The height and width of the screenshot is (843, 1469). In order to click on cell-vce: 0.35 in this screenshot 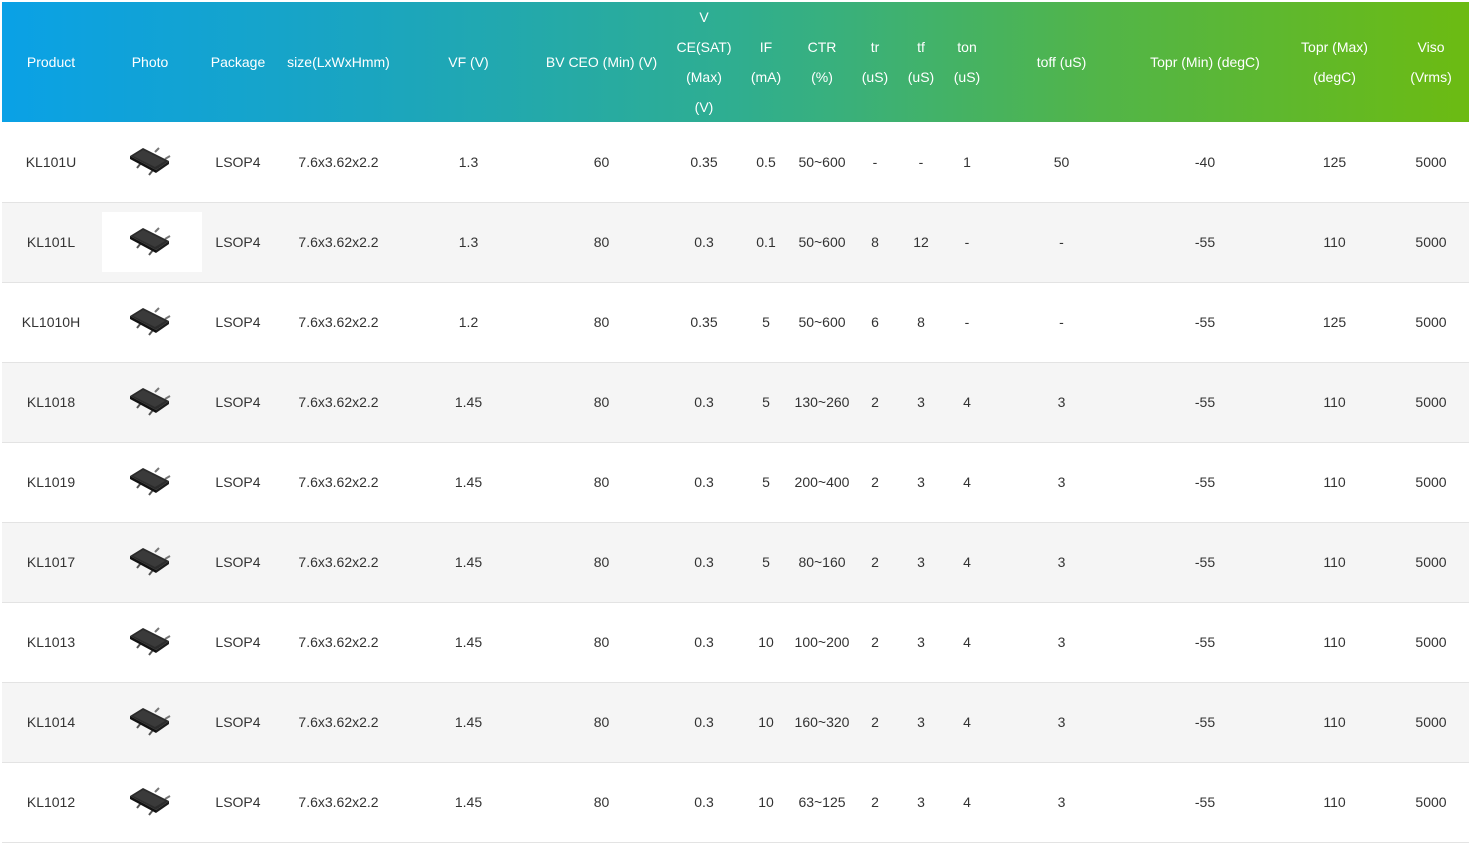, I will do `click(704, 322)`.